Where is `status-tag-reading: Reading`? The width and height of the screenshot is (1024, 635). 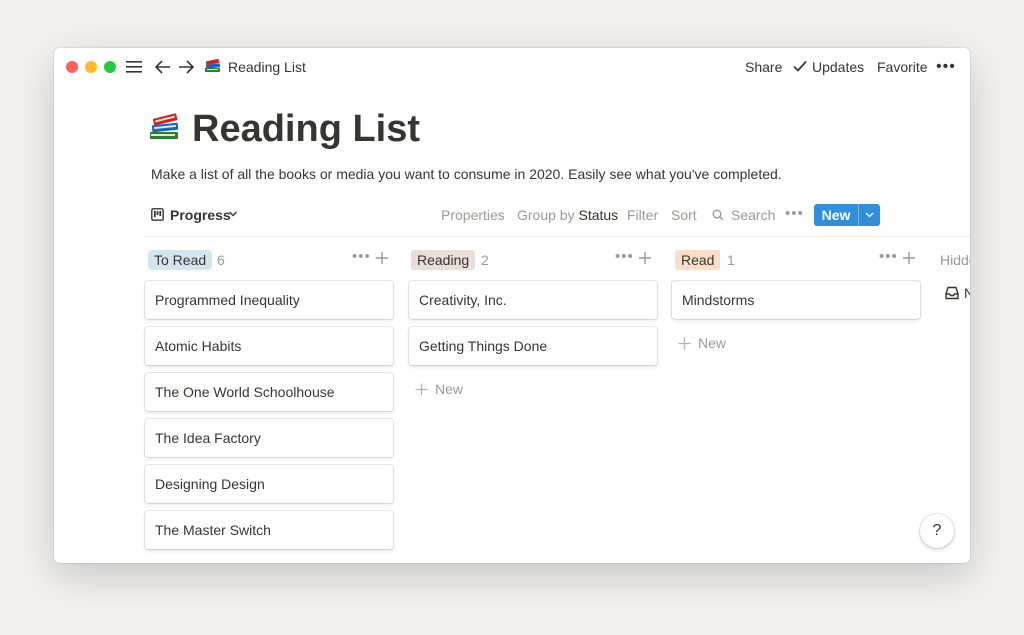 status-tag-reading: Reading is located at coordinates (443, 260).